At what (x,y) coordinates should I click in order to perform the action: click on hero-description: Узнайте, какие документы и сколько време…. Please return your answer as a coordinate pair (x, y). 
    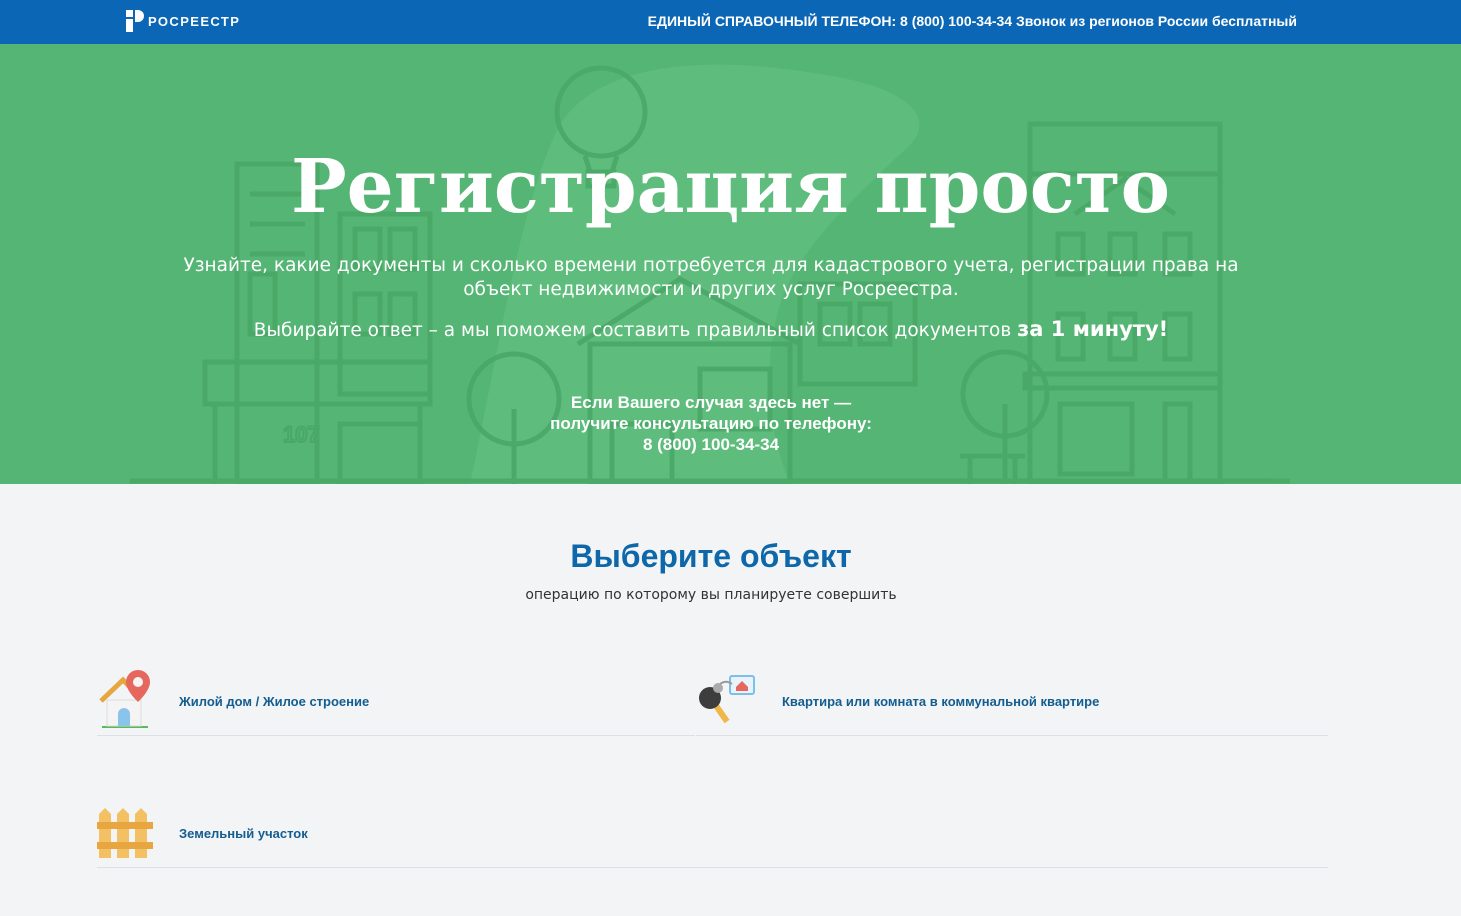
    Looking at the image, I should click on (711, 277).